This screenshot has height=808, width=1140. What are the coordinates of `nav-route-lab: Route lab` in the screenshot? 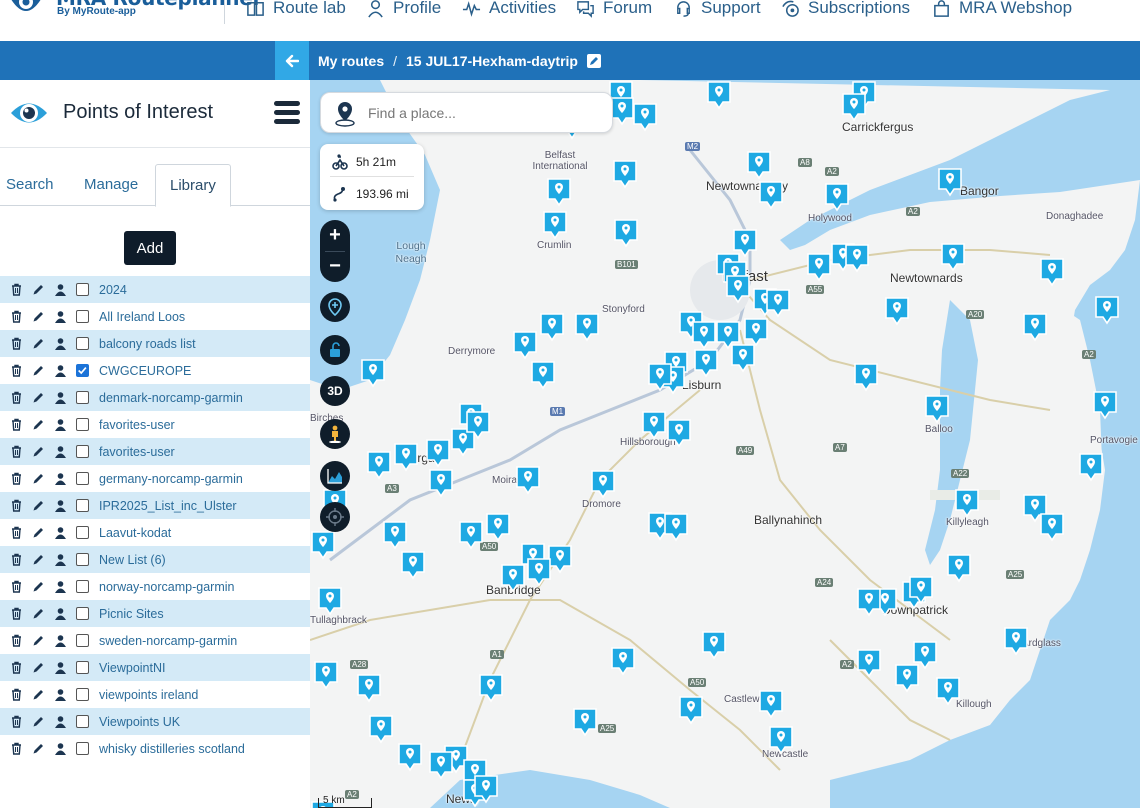 It's located at (296, 10).